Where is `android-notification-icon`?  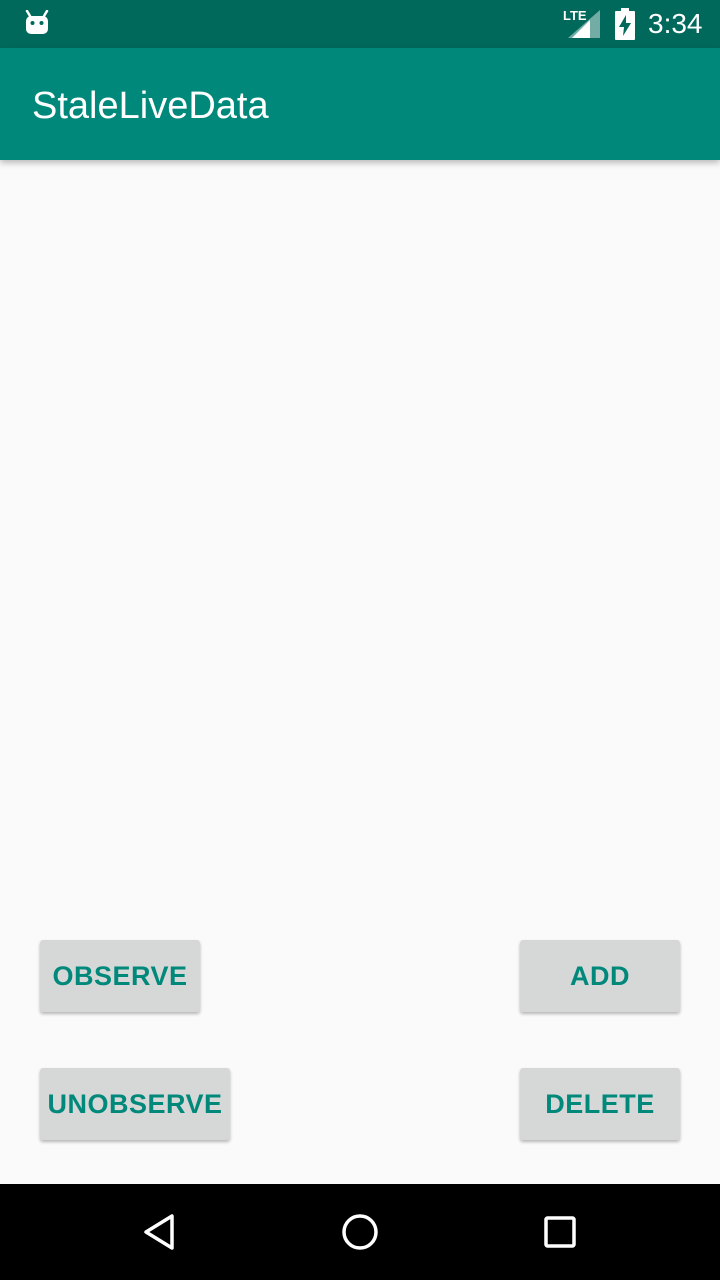 android-notification-icon is located at coordinates (37, 22).